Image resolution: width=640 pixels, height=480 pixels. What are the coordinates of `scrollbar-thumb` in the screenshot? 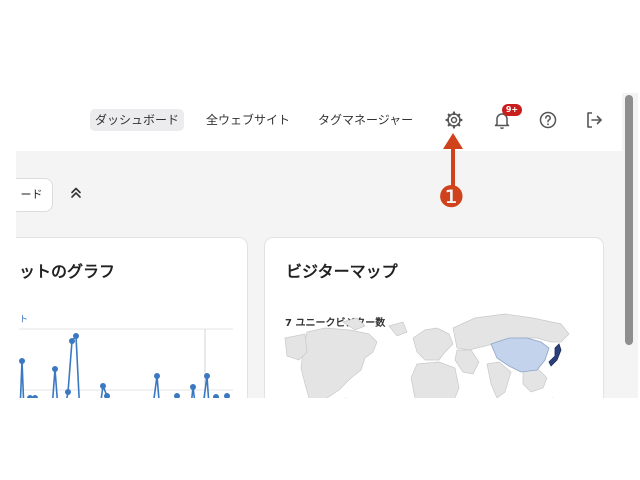 It's located at (629, 220).